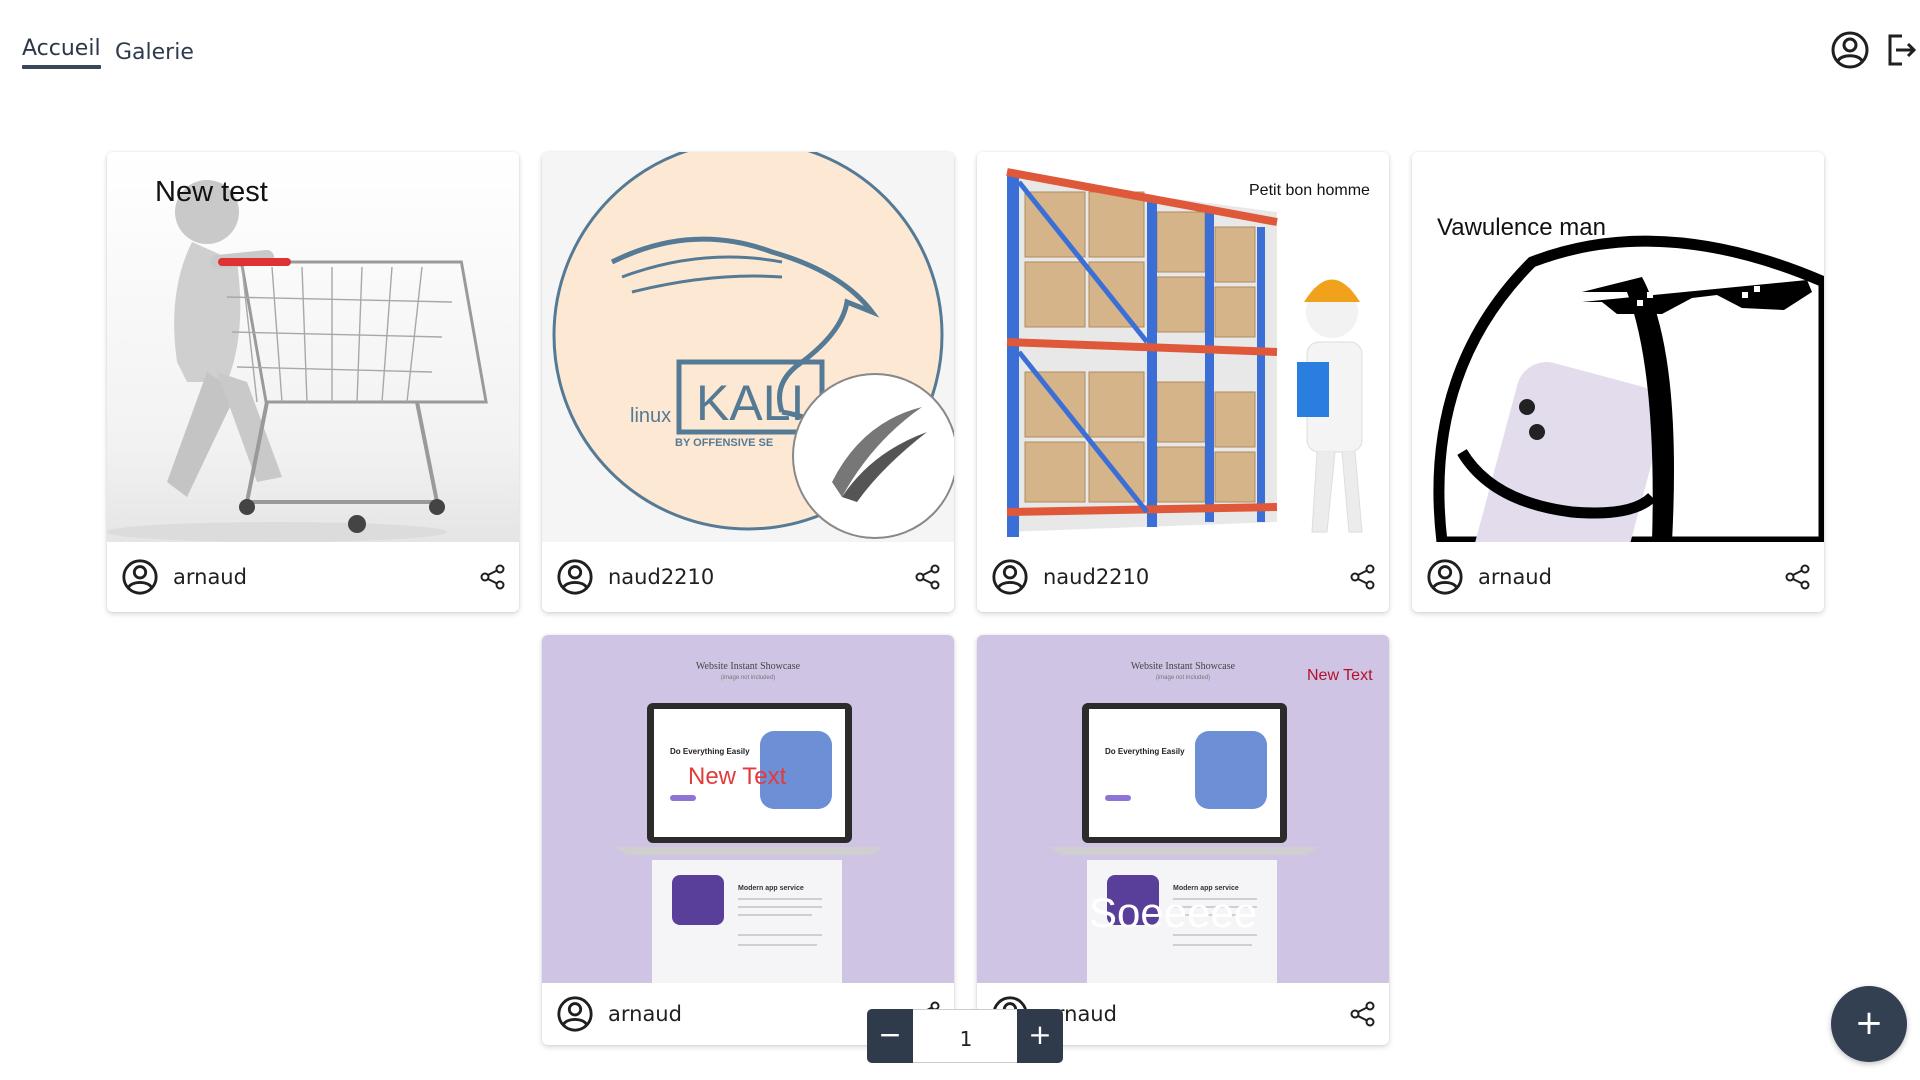 Image resolution: width=1920 pixels, height=1080 pixels. I want to click on gallery-card: New test arnaud, so click(313, 382).